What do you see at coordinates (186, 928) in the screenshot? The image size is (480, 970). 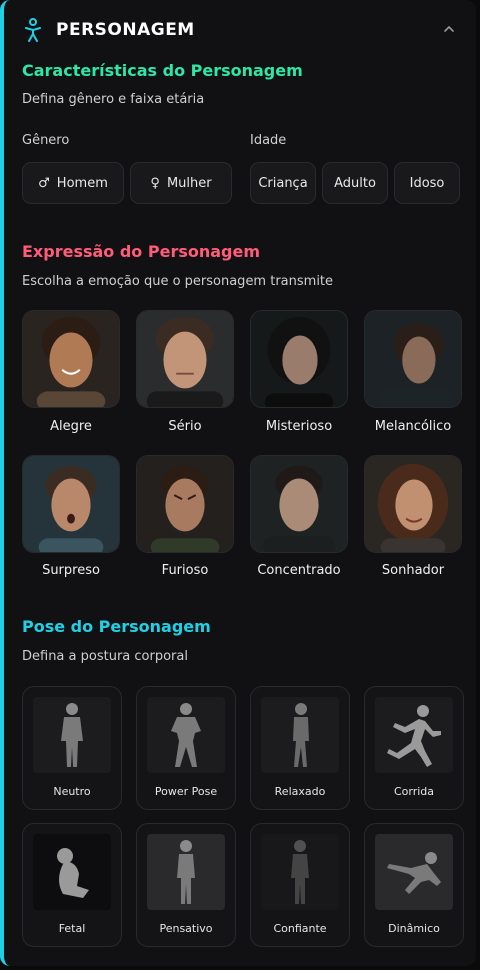 I see `pose-label-pensativo: Pensativo` at bounding box center [186, 928].